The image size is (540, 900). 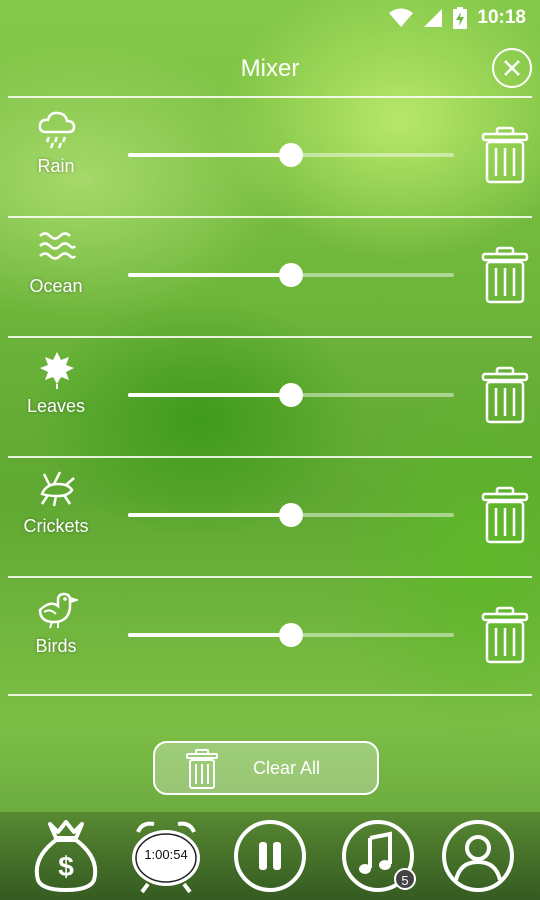 I want to click on sound-label: Leaves, so click(x=56, y=406).